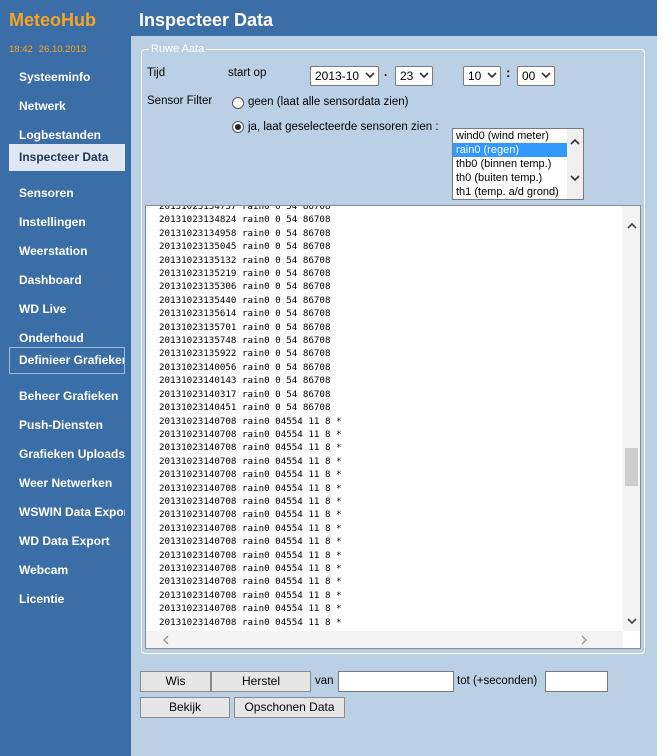  I want to click on van-input, so click(396, 681).